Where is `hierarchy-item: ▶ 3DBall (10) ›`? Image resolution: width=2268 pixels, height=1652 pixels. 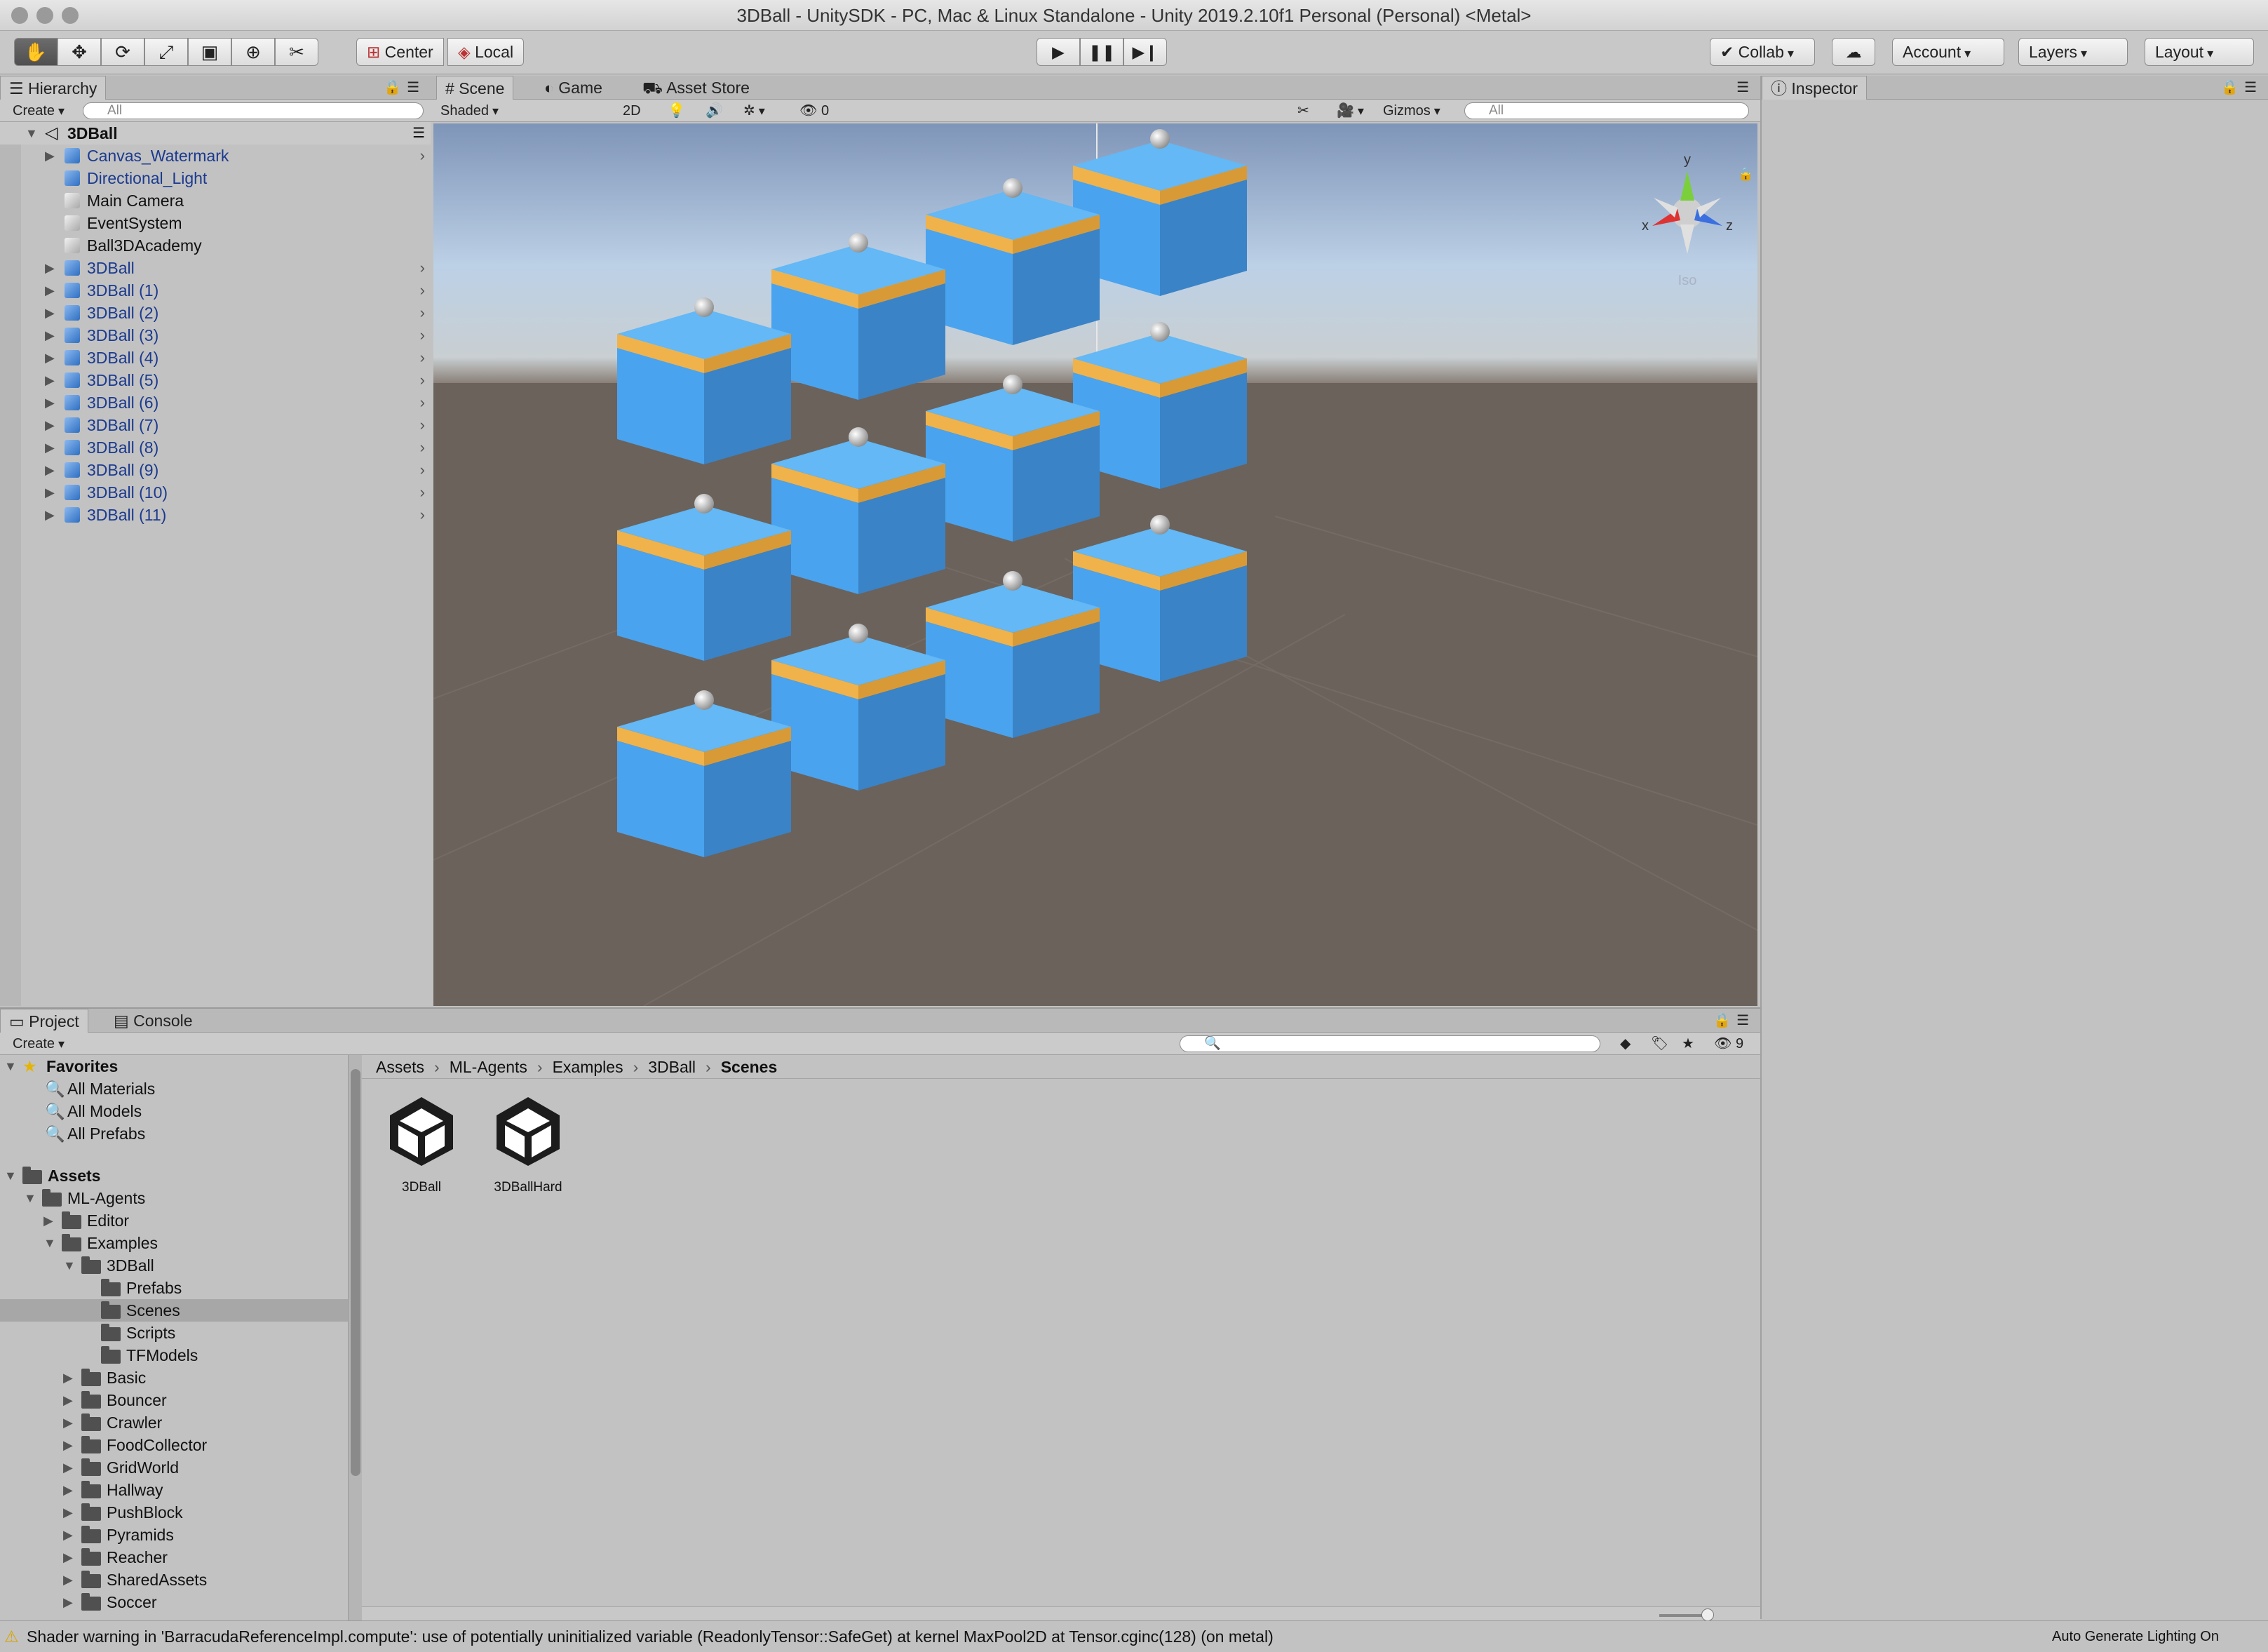
hierarchy-item: ▶ 3DBall (10) › is located at coordinates (215, 492).